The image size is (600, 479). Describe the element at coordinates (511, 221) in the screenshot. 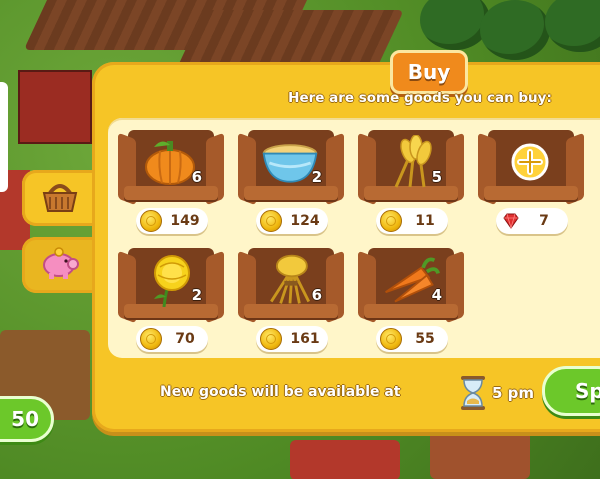

I see `gem-icon` at that location.